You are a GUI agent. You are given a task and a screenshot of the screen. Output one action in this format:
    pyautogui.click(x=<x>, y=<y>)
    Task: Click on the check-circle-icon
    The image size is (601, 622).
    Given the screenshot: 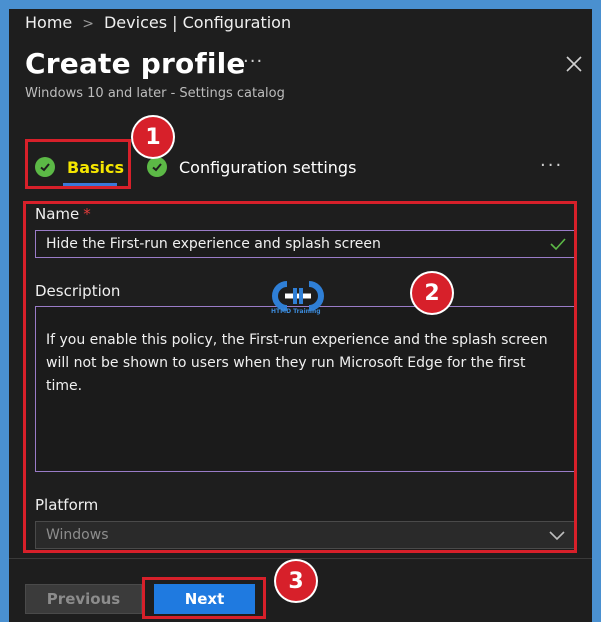 What is the action you would take?
    pyautogui.click(x=157, y=167)
    